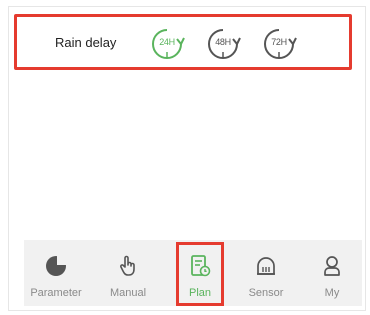 The image size is (370, 315). What do you see at coordinates (128, 293) in the screenshot?
I see `tab-manual-label: Manual` at bounding box center [128, 293].